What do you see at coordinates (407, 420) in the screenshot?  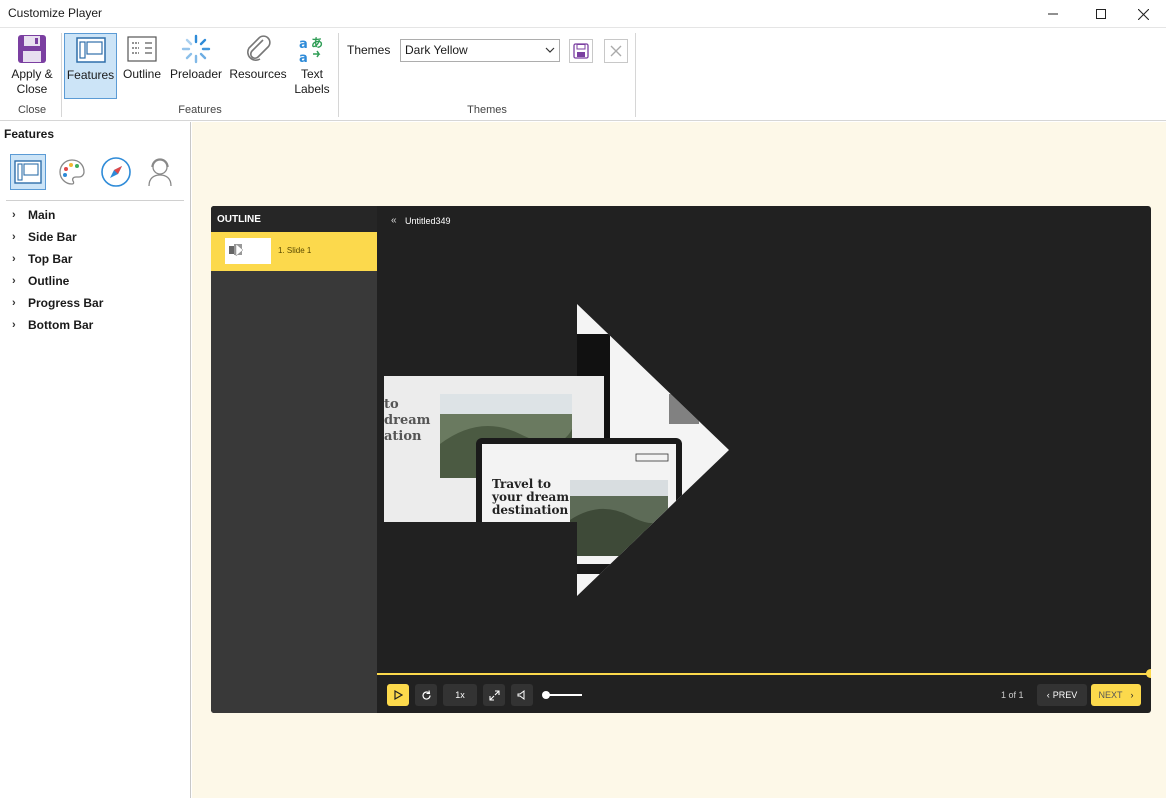 I see `svg-text: dream` at bounding box center [407, 420].